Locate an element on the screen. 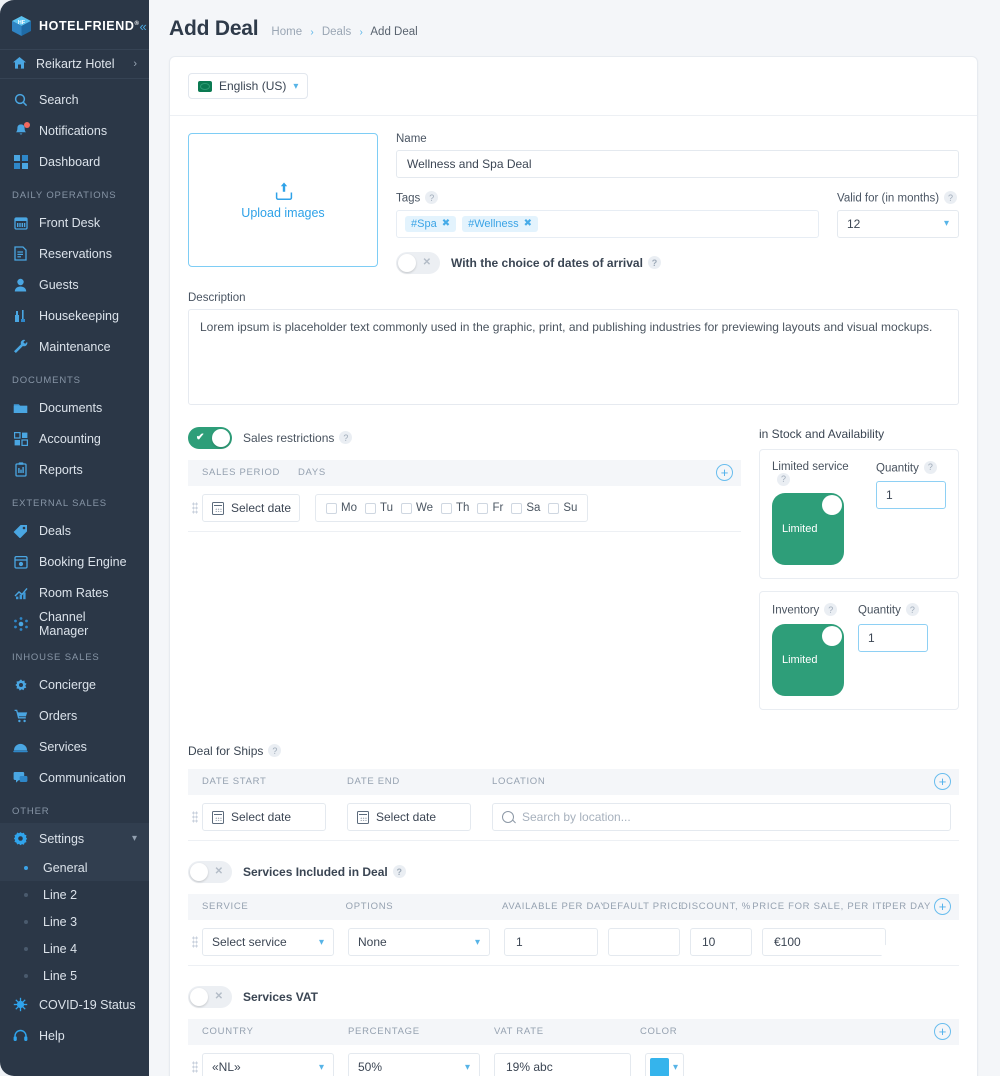 The height and width of the screenshot is (1076, 1000). sidebar-item-housekeeping: Housekeeping is located at coordinates (74, 315).